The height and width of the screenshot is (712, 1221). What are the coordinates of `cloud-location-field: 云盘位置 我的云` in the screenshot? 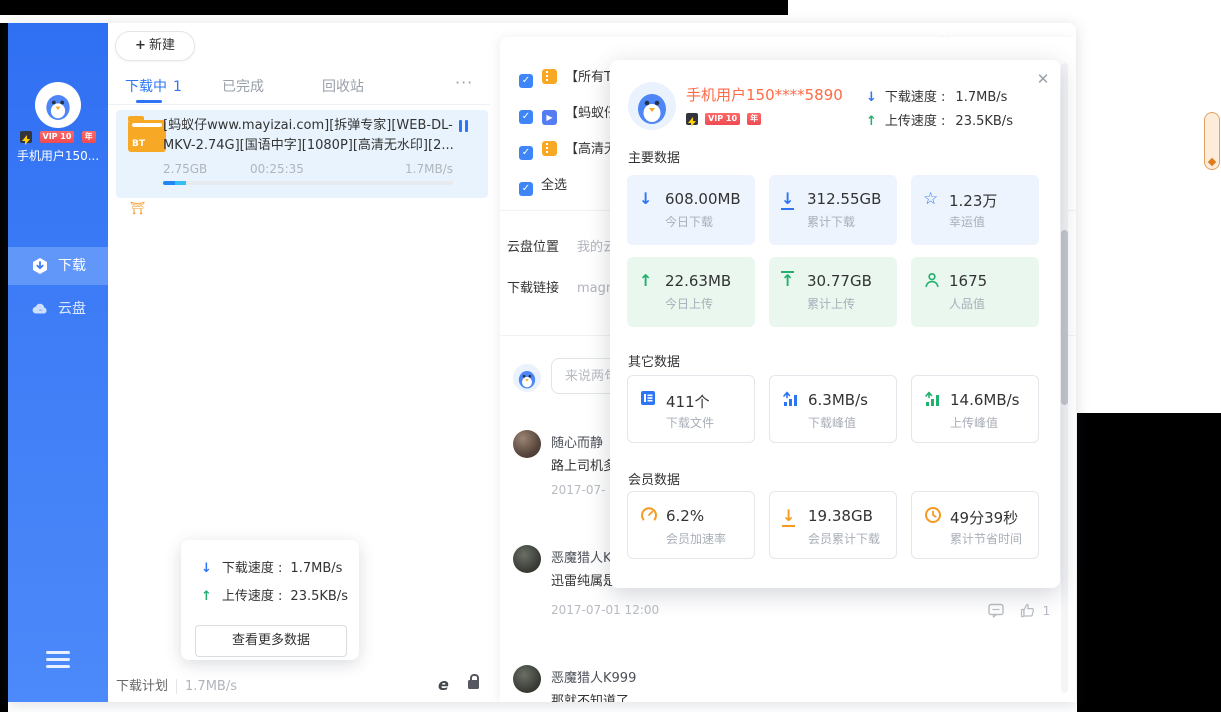 It's located at (562, 247).